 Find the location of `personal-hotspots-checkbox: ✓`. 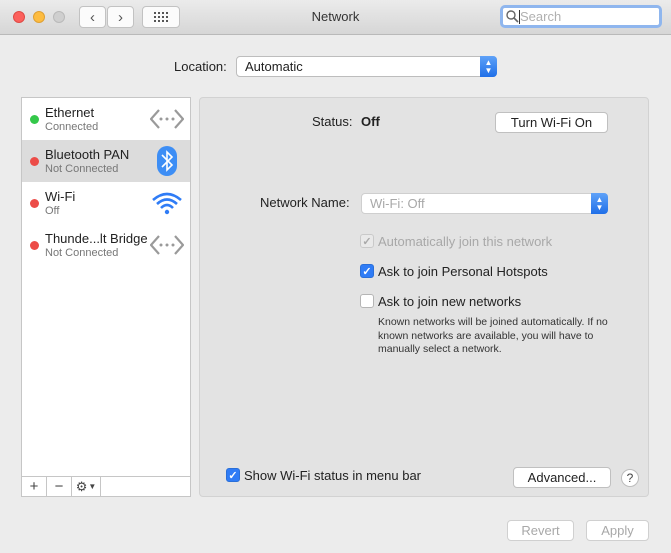

personal-hotspots-checkbox: ✓ is located at coordinates (367, 271).